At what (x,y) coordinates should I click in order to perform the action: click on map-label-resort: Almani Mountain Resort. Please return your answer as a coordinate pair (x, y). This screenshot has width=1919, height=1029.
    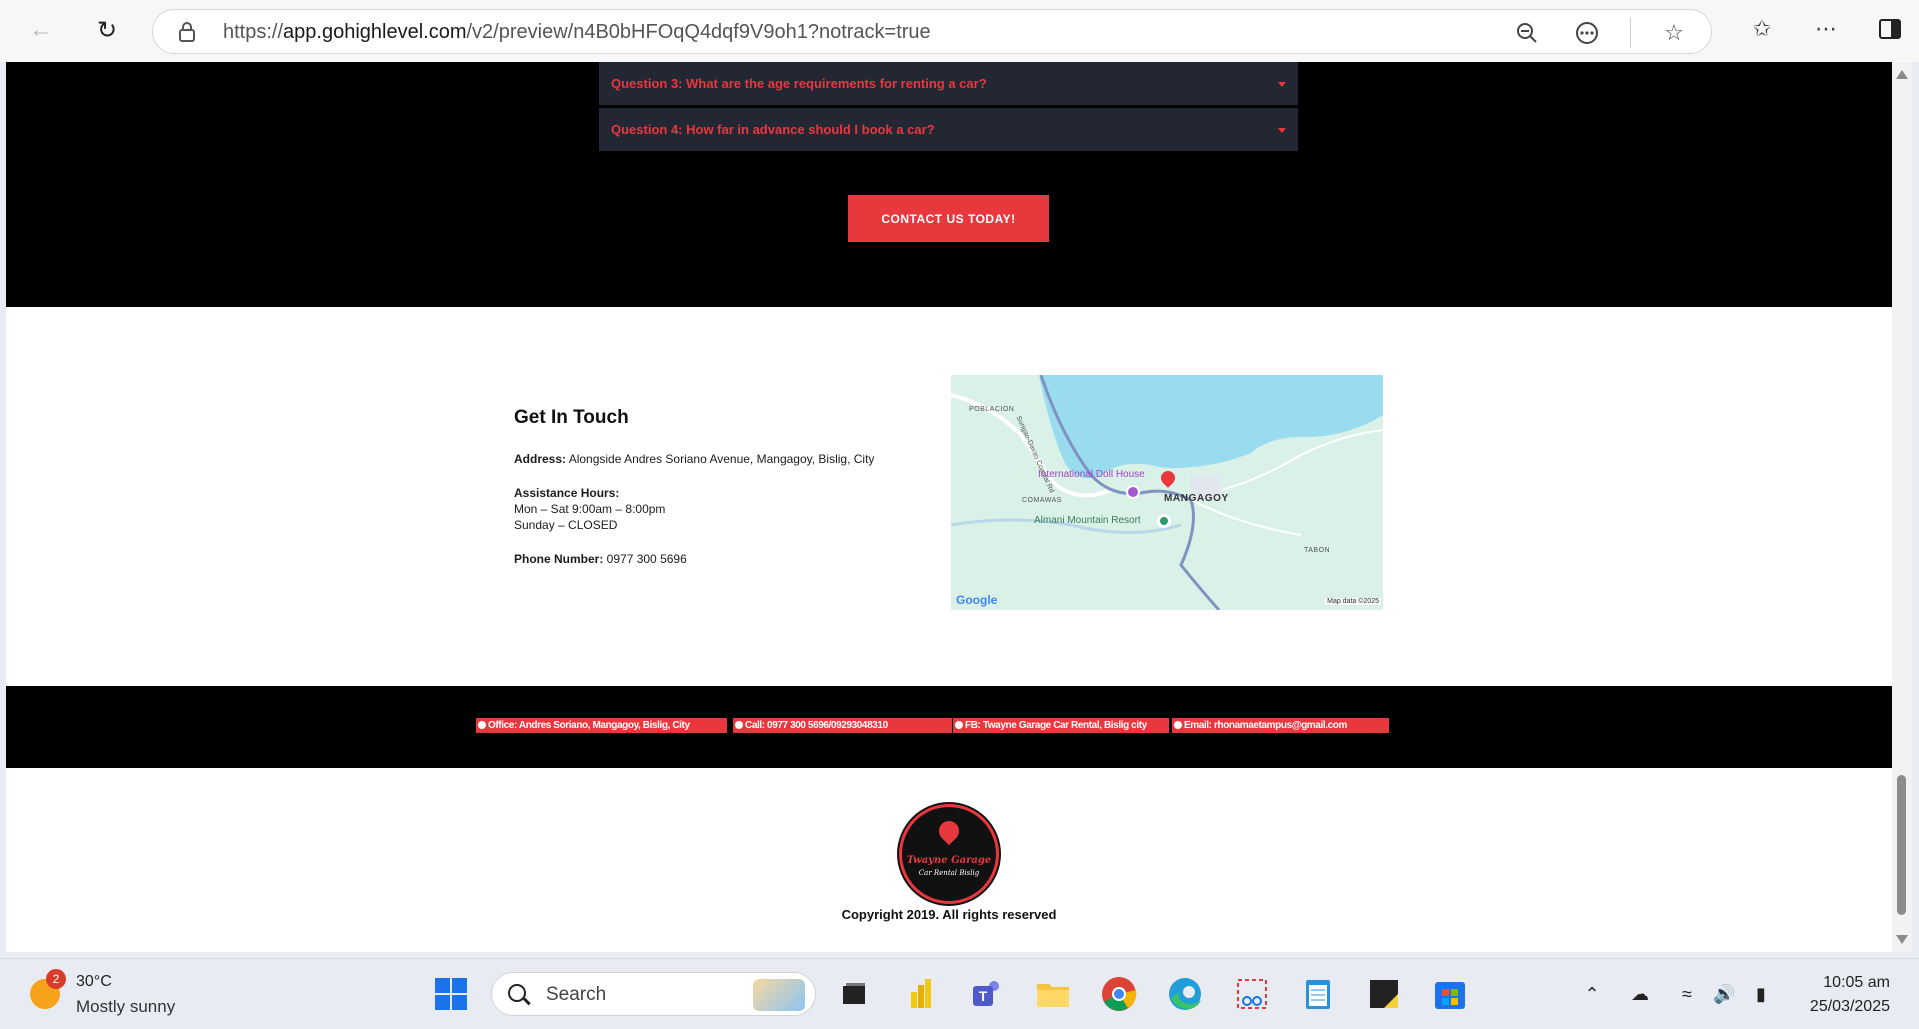
    Looking at the image, I should click on (1087, 520).